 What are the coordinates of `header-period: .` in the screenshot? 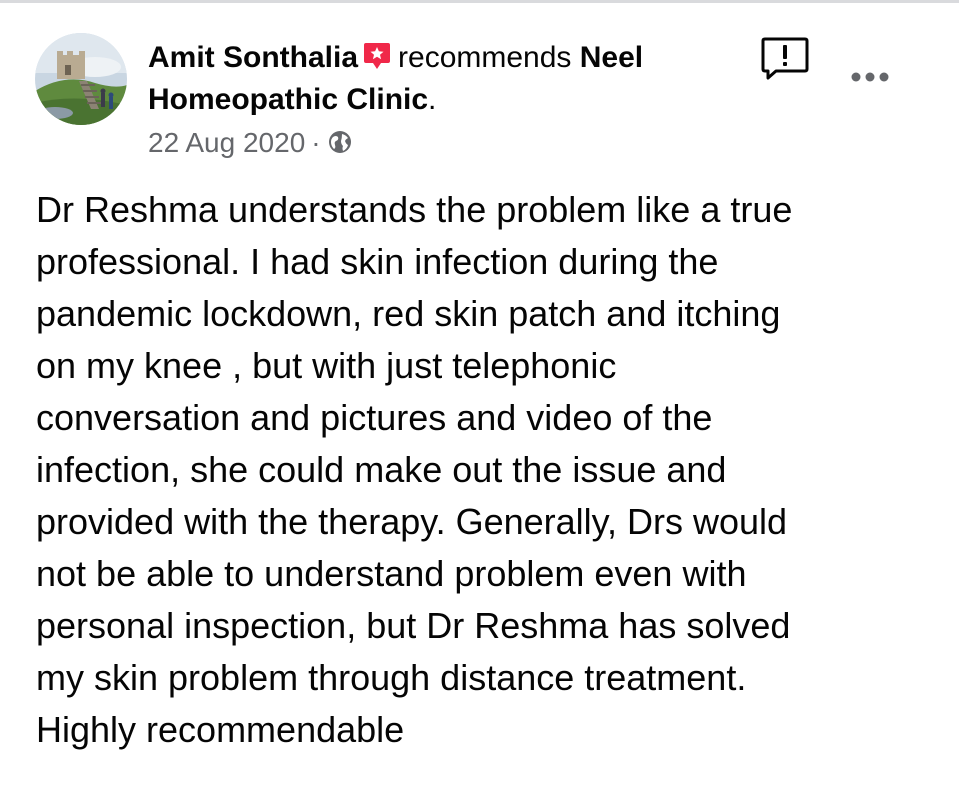 It's located at (432, 99).